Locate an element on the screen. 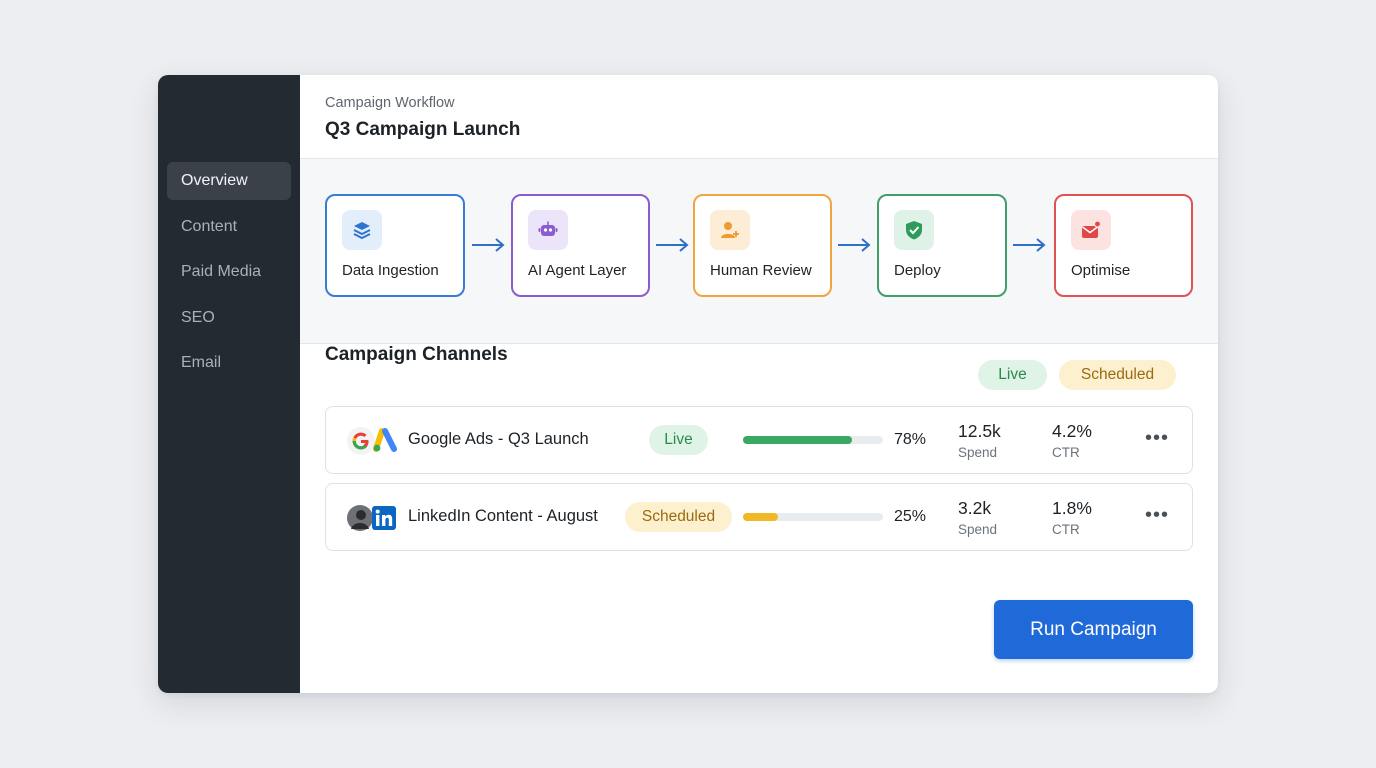  page-header: Campaign Workflow Q3 Campaign Launch is located at coordinates (759, 117).